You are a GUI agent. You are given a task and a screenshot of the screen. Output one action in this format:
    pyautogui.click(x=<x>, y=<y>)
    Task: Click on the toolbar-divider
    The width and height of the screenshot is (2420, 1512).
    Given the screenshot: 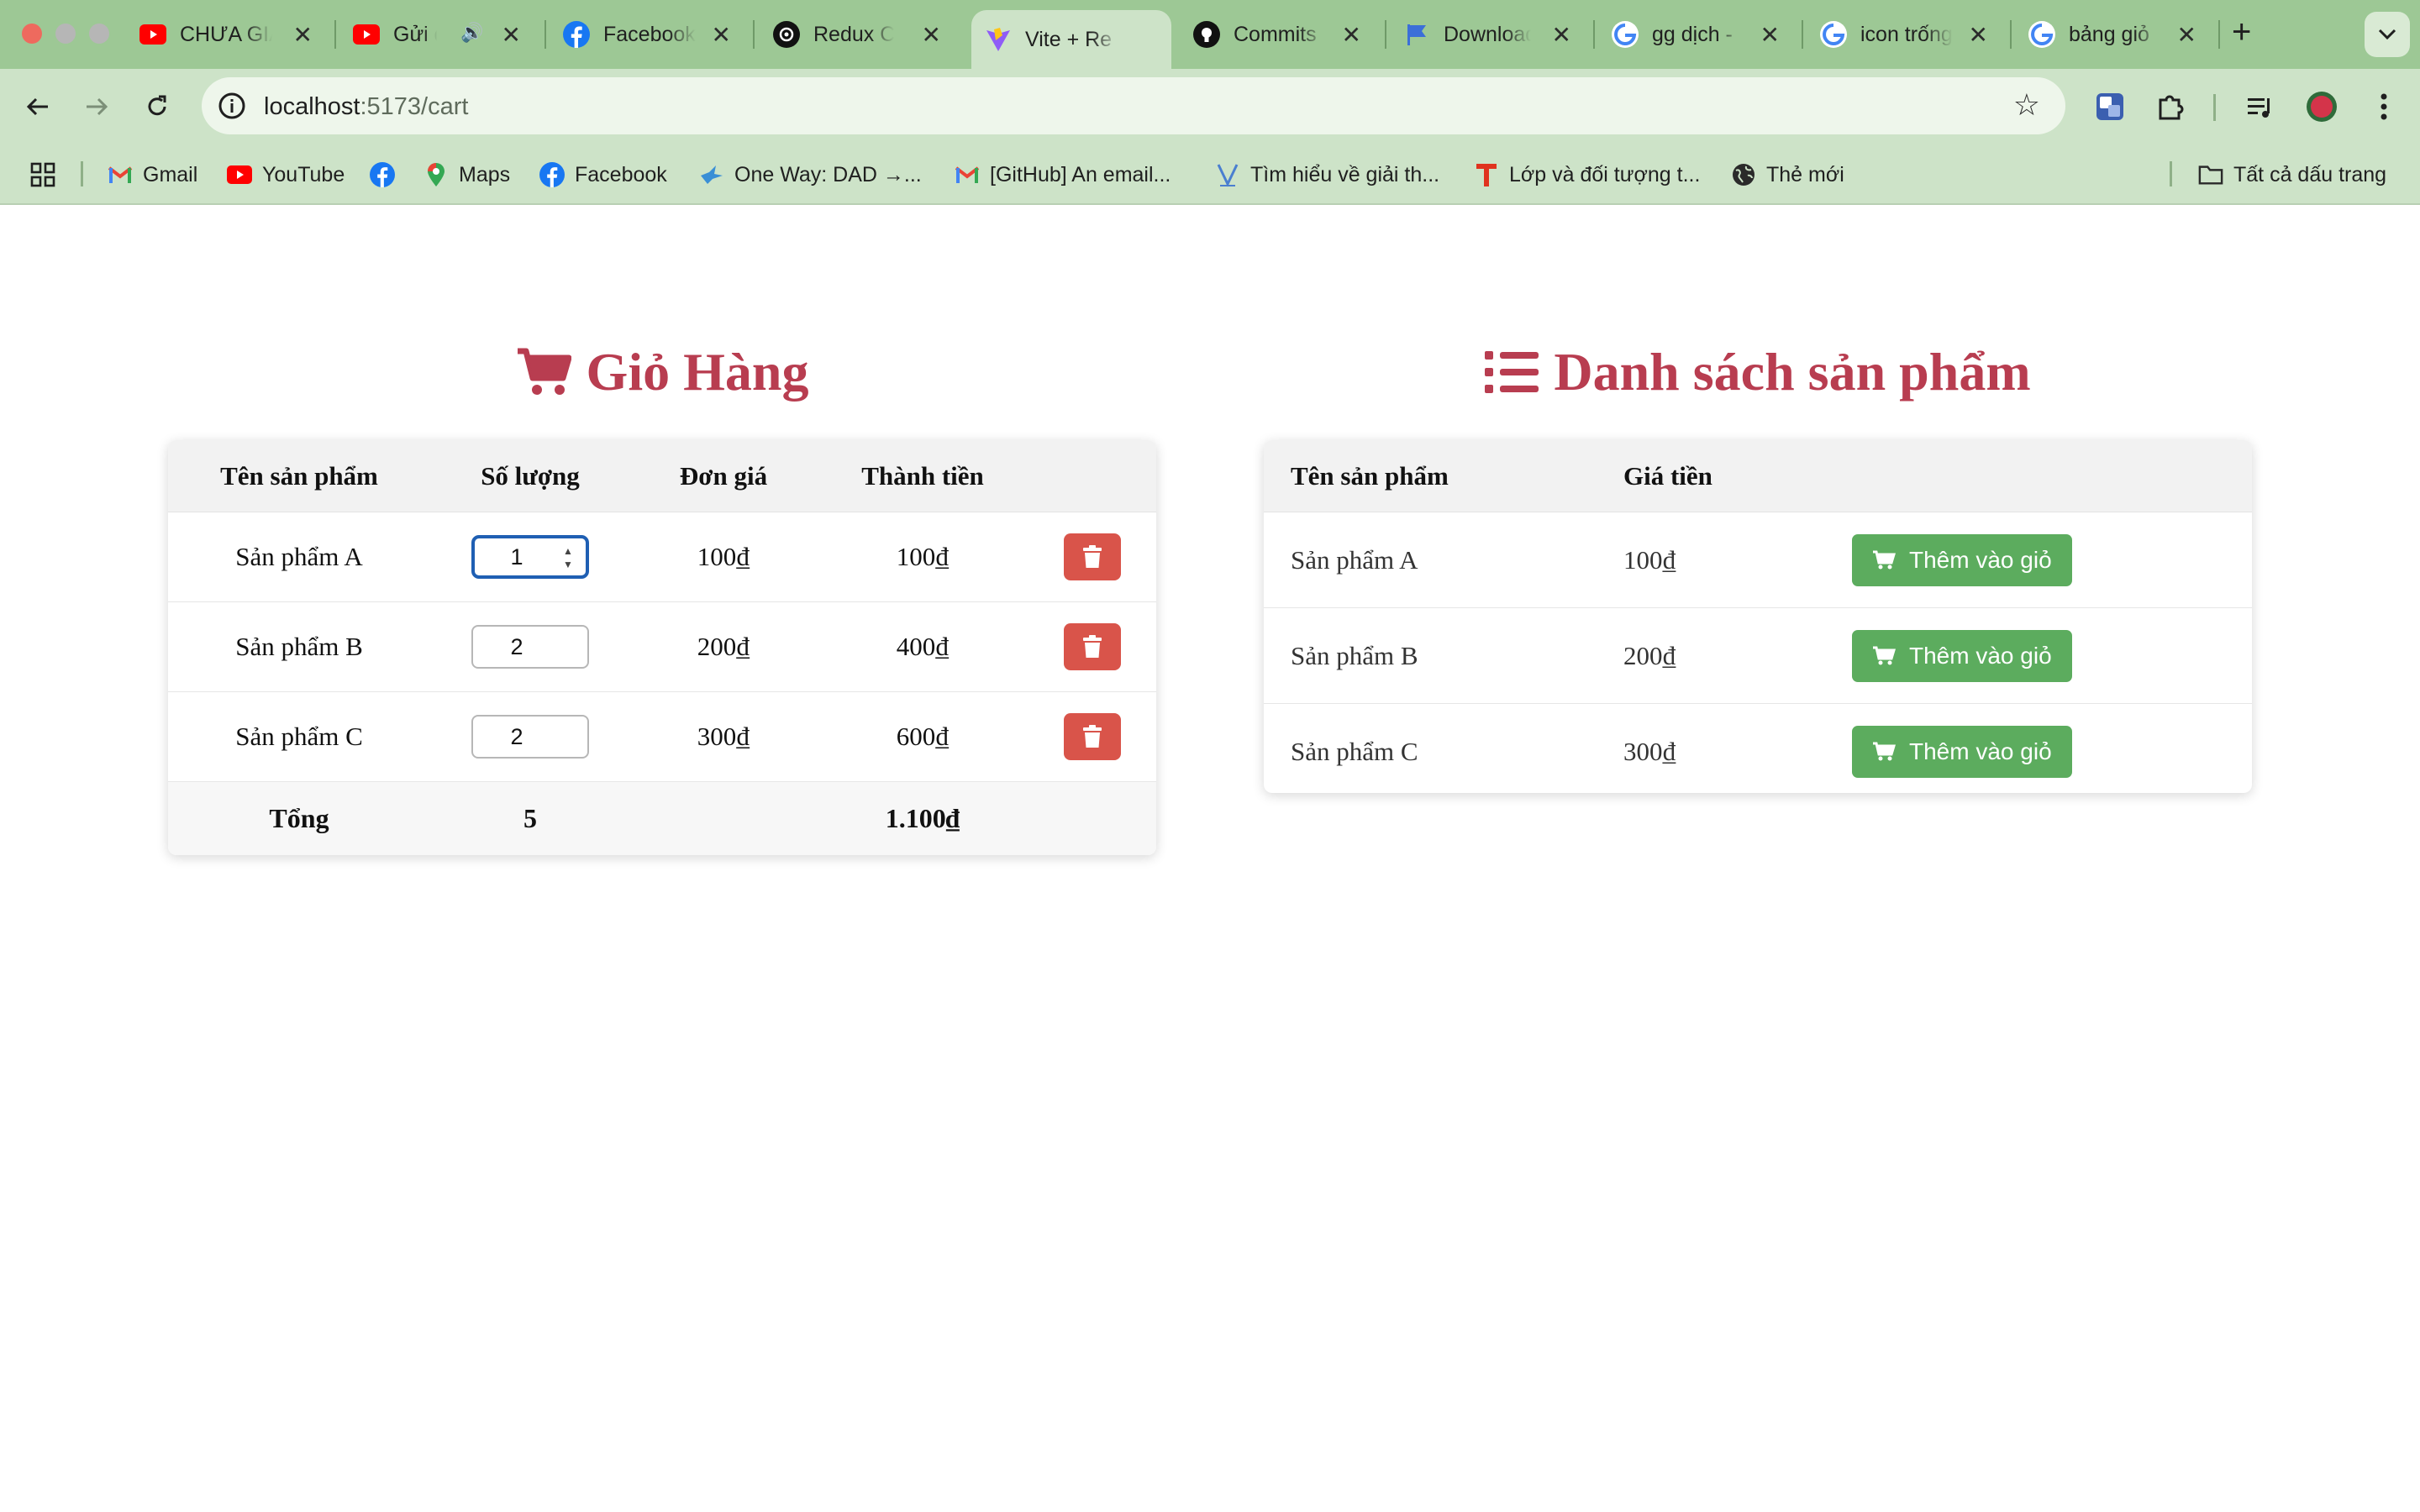 What is the action you would take?
    pyautogui.click(x=2214, y=107)
    